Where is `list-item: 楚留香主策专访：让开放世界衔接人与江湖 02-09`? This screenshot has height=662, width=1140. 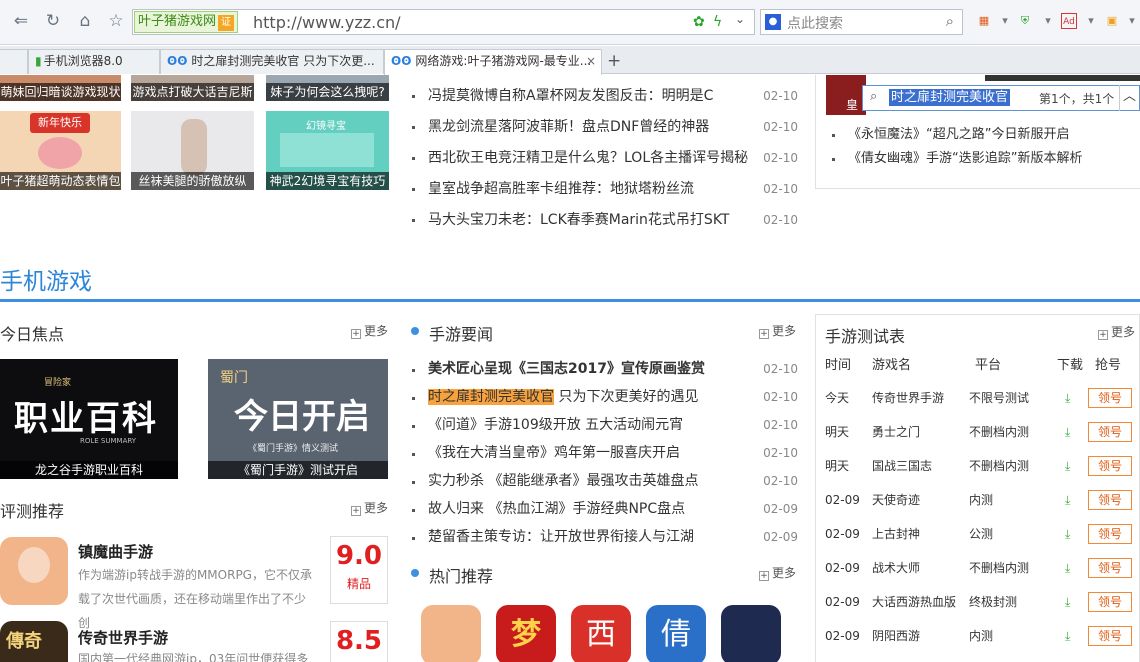 list-item: 楚留香主策专访：让开放世界衔接人与江湖 02-09 is located at coordinates (605, 537).